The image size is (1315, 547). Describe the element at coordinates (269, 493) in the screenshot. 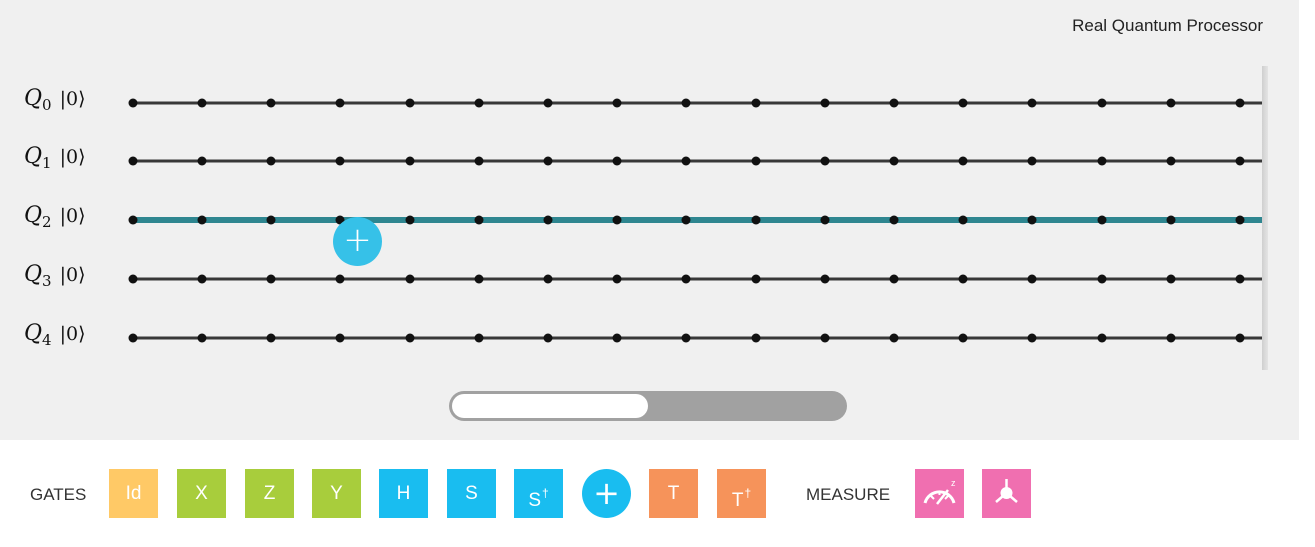

I see `gate-z: Z` at that location.